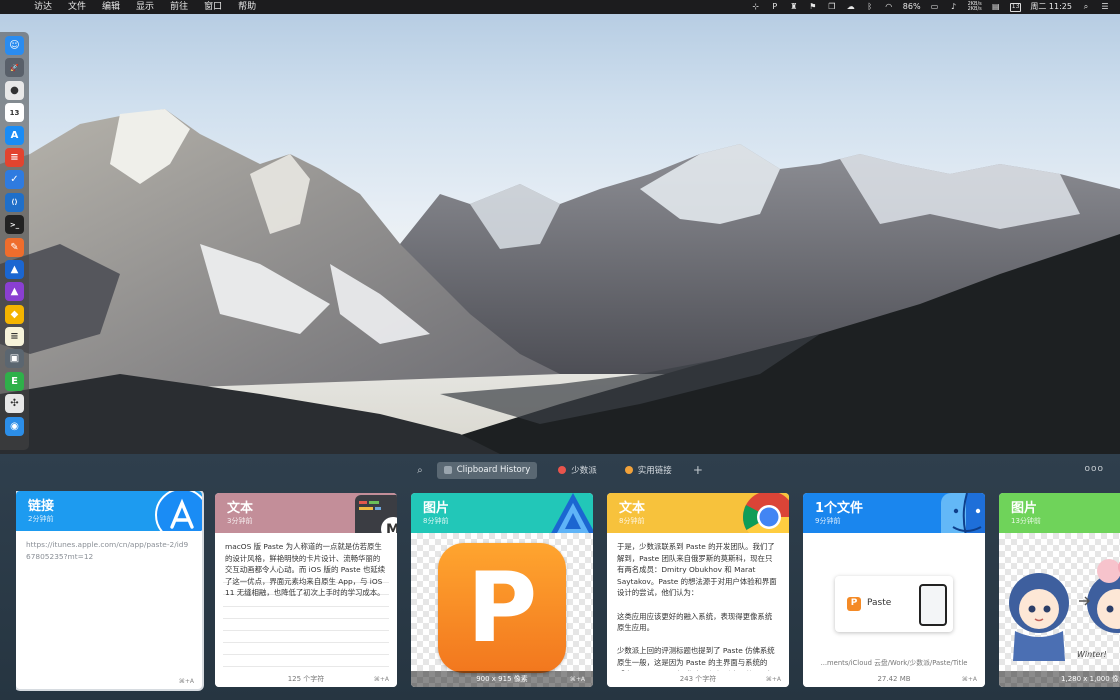 This screenshot has height=700, width=1120. What do you see at coordinates (14, 337) in the screenshot?
I see `dock-notes-icon: ≡` at bounding box center [14, 337].